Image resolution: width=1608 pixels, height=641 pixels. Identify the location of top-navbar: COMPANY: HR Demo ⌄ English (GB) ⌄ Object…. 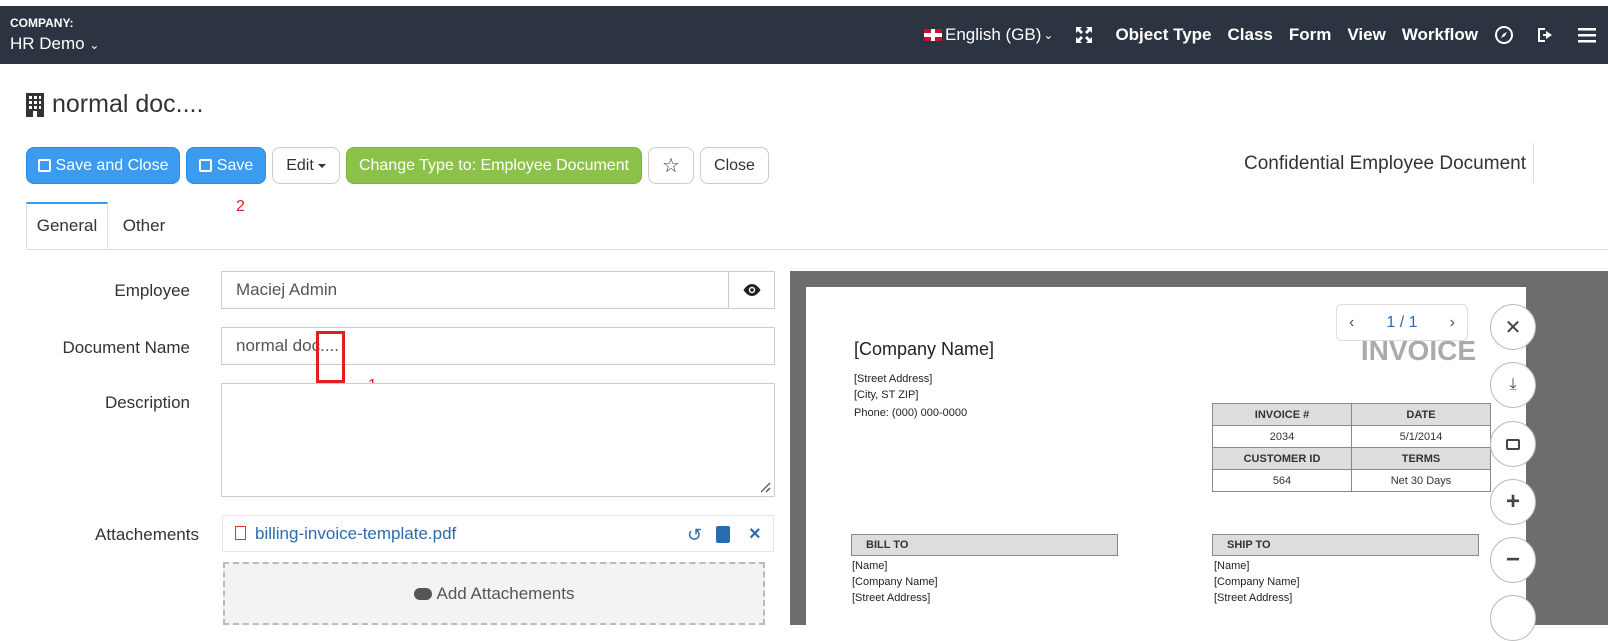
(804, 35).